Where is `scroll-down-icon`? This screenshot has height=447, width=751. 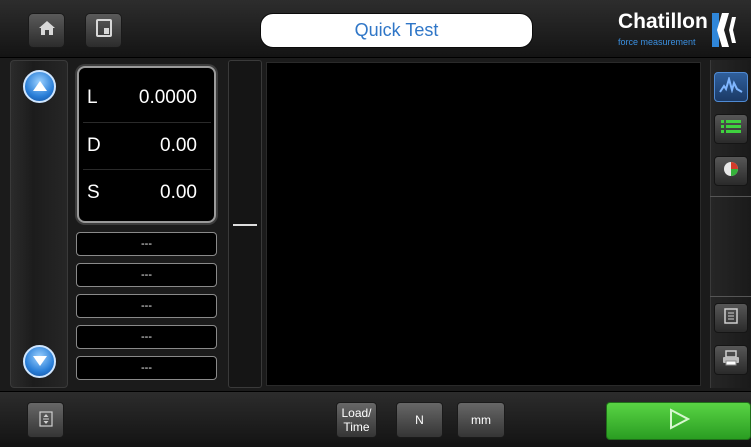 scroll-down-icon is located at coordinates (39, 362).